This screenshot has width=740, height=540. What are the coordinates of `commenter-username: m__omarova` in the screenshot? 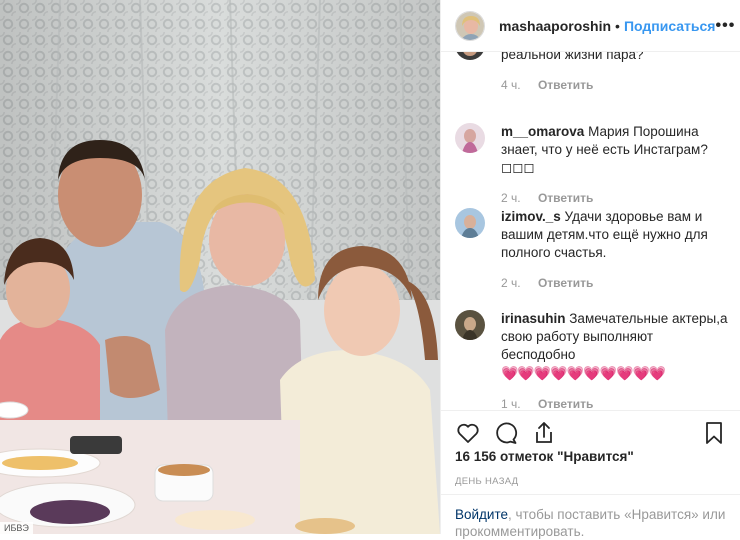 It's located at (542, 131).